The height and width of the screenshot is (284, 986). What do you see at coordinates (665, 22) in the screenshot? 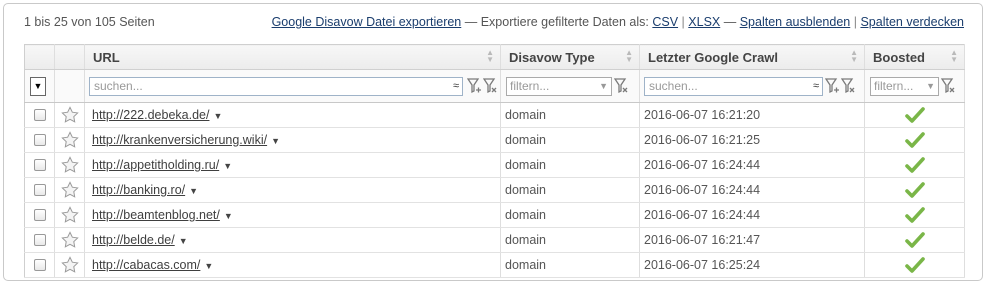
I see `csv-export-link: CSV` at bounding box center [665, 22].